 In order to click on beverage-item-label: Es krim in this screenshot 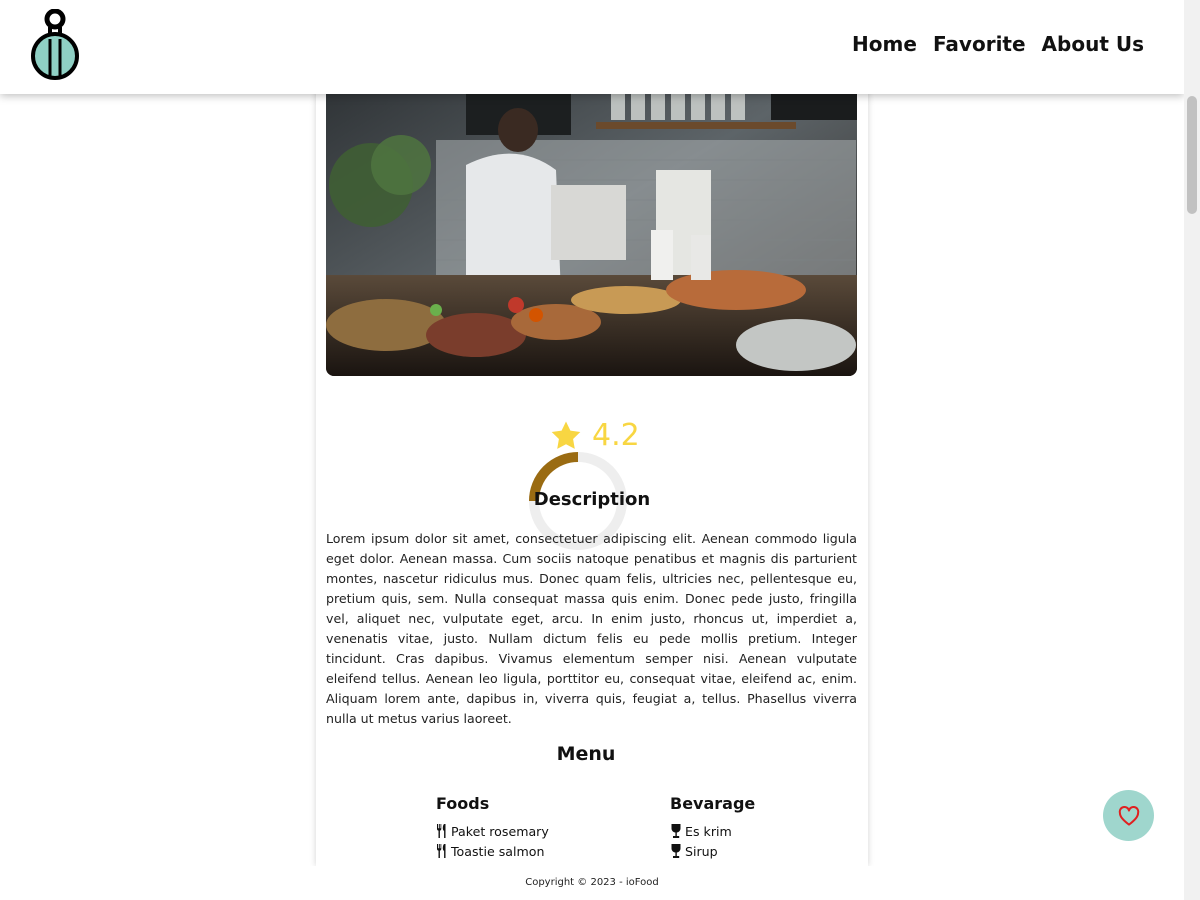, I will do `click(708, 831)`.